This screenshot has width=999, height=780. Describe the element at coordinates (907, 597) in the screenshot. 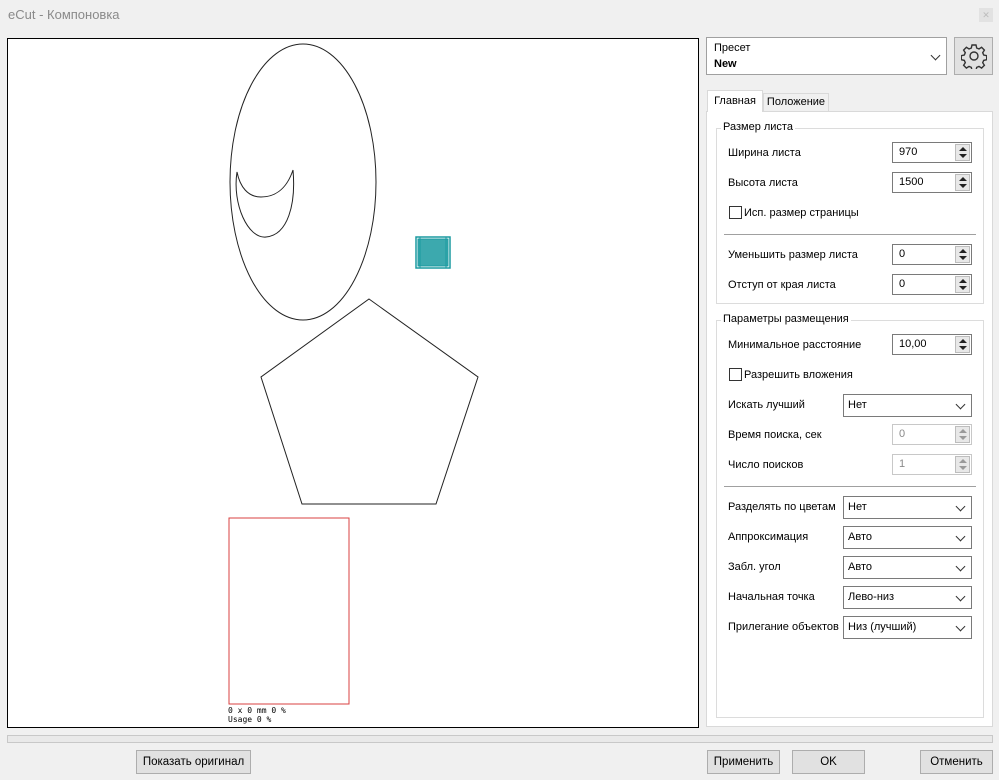

I see `start-point-dropdown: Лево-низ` at that location.